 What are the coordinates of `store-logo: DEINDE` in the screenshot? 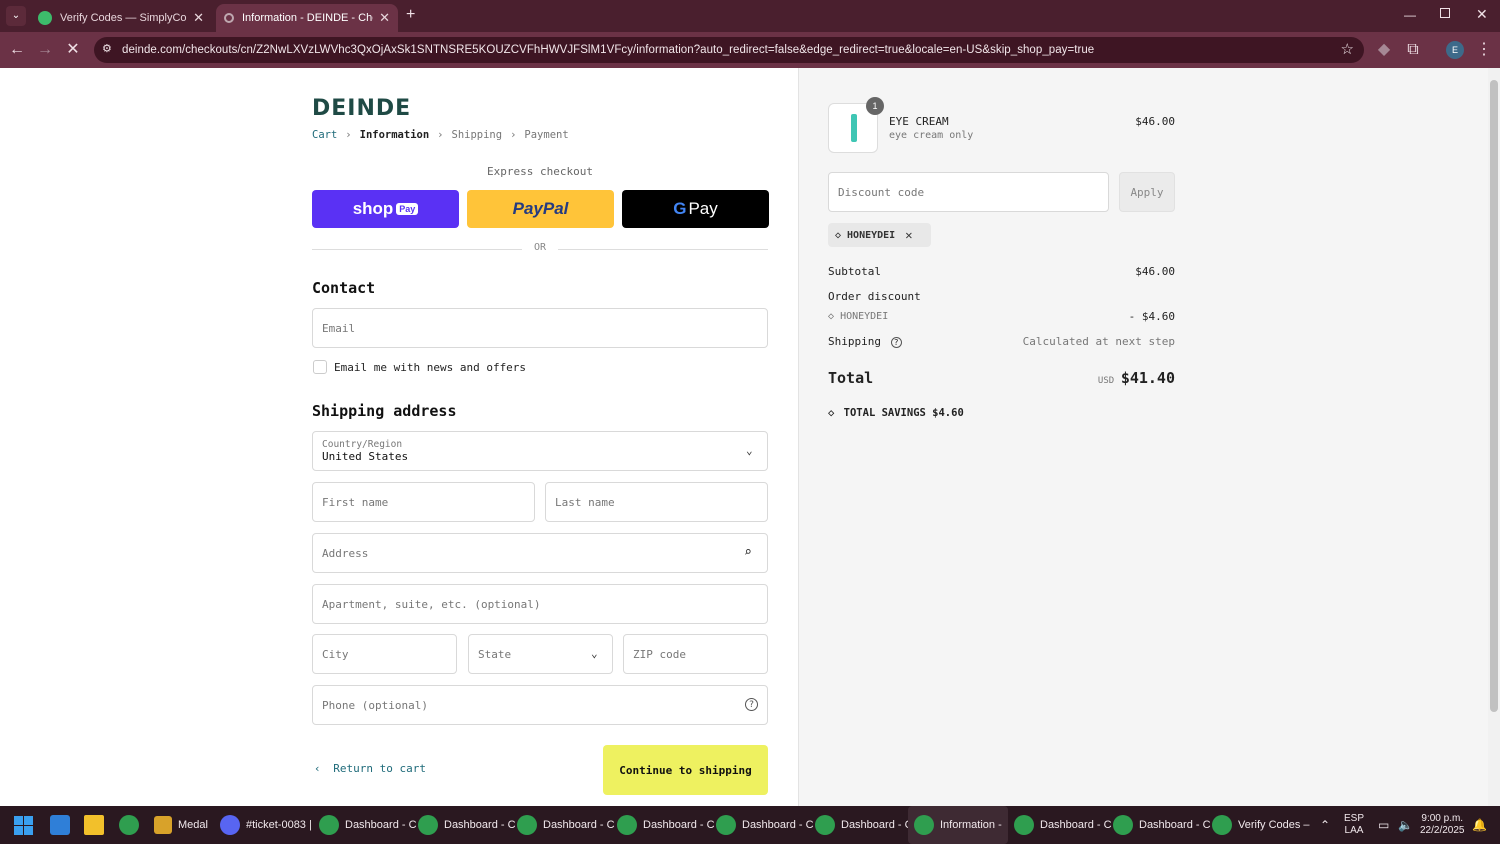 It's located at (361, 108).